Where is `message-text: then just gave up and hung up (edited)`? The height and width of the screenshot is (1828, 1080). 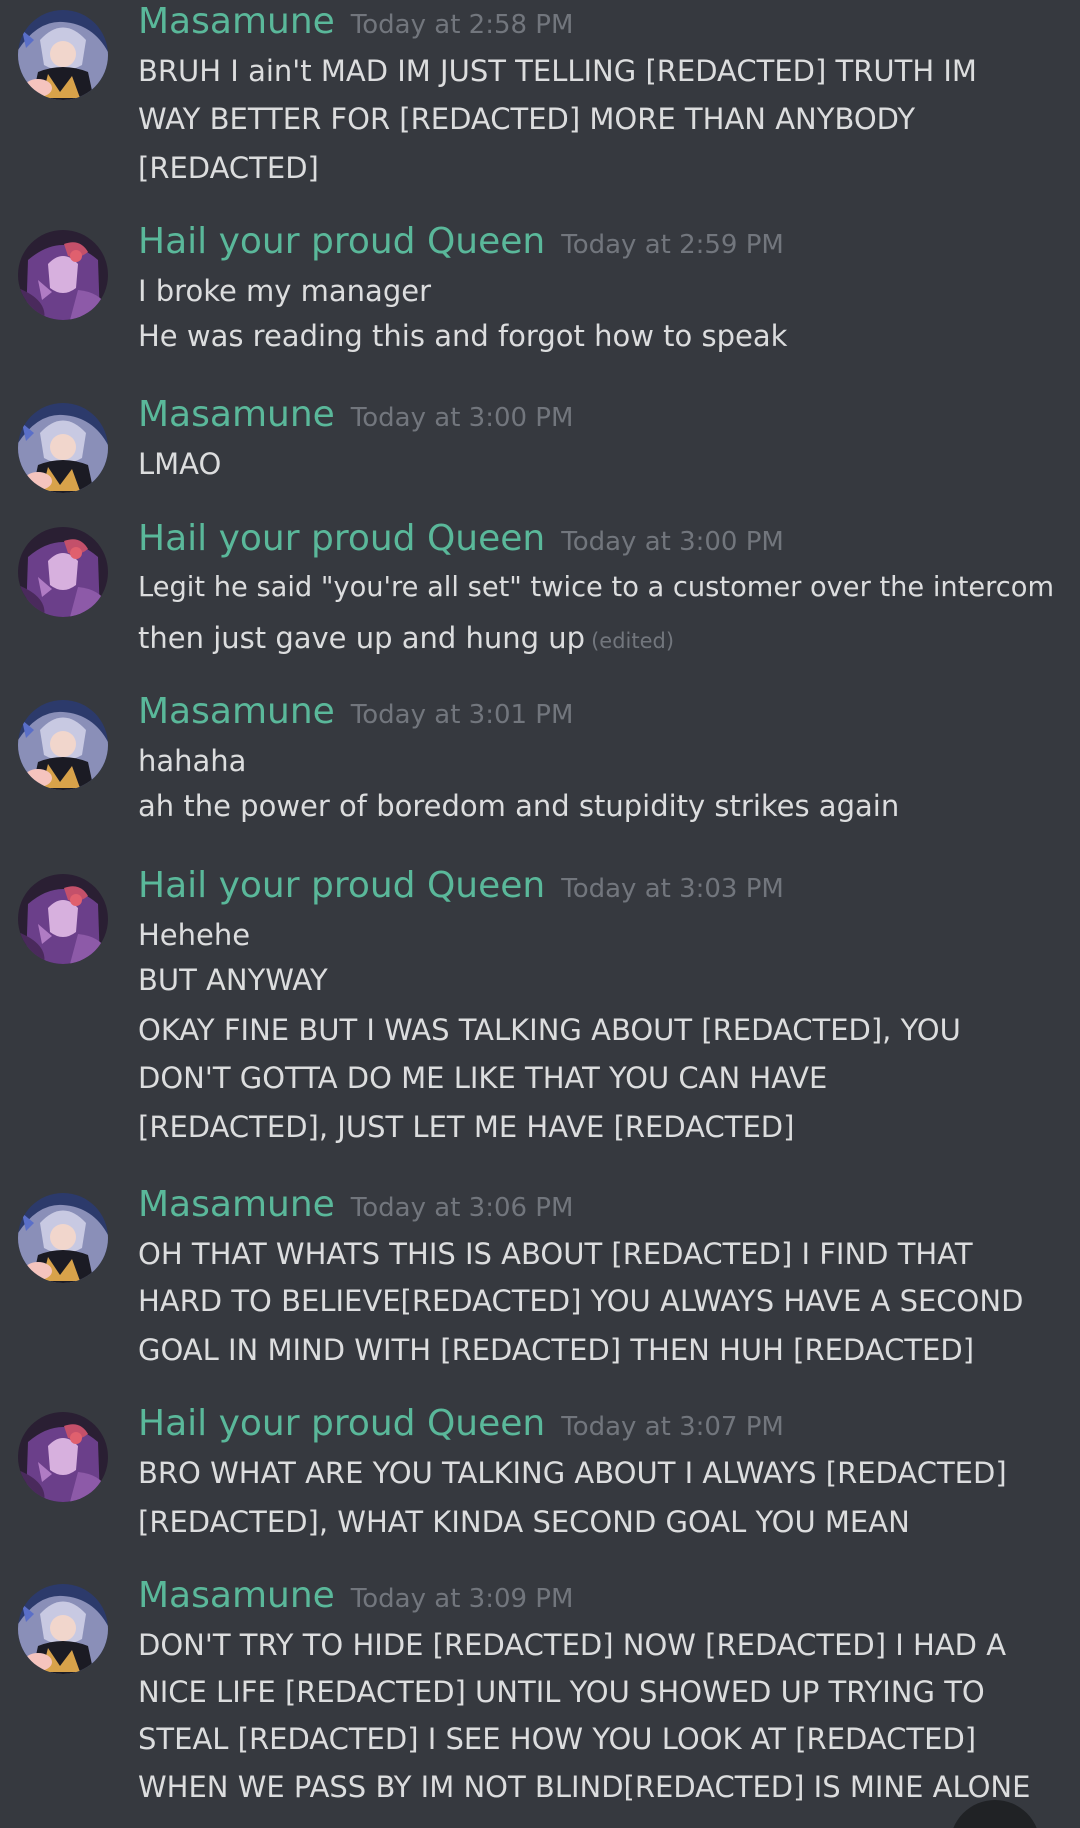 message-text: then just gave up and hung up (edited) is located at coordinates (406, 639).